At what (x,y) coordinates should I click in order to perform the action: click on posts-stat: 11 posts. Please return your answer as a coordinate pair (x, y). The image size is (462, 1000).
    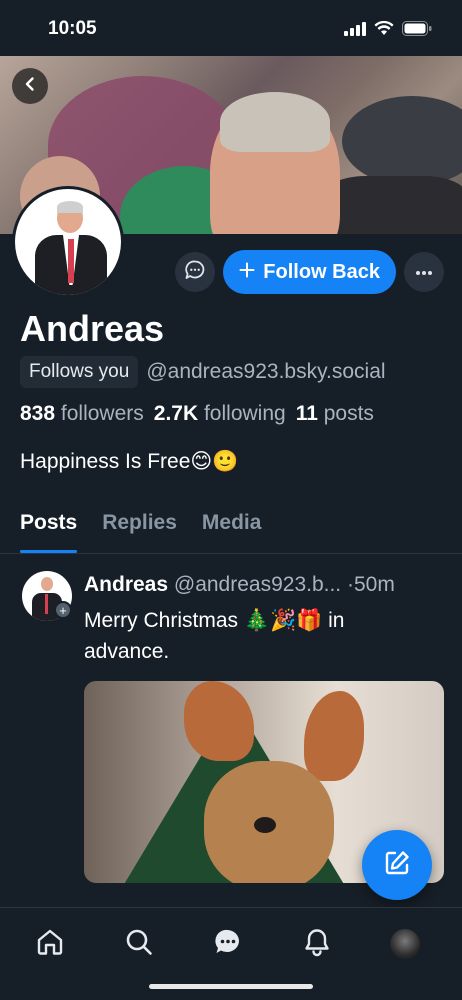
    Looking at the image, I should click on (335, 414).